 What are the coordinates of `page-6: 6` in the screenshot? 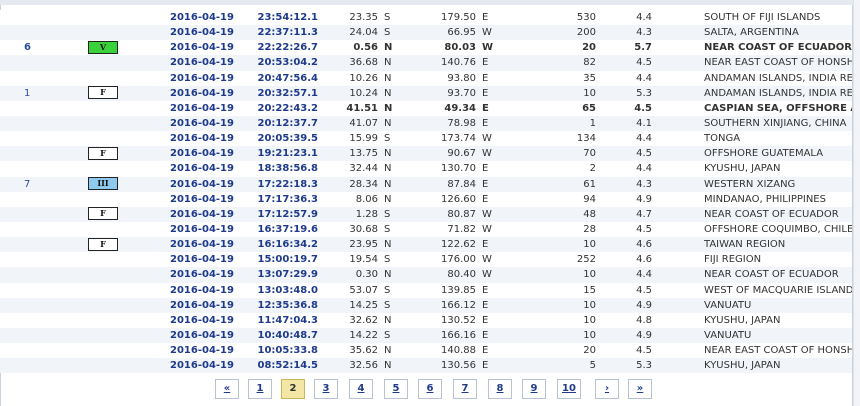 It's located at (430, 389).